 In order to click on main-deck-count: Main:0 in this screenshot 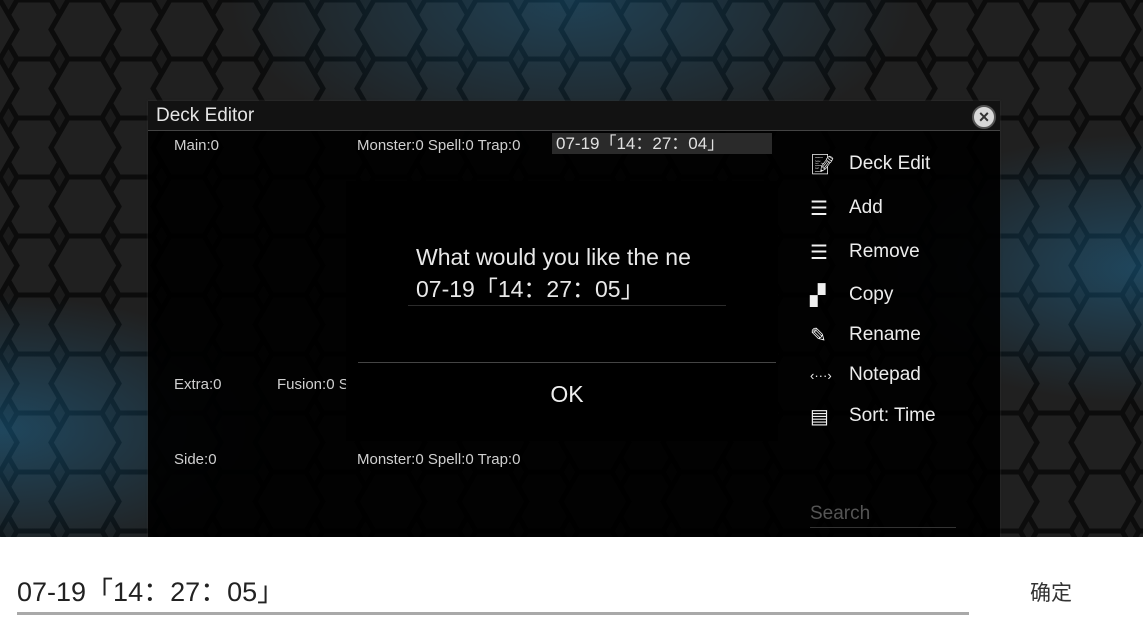, I will do `click(197, 145)`.